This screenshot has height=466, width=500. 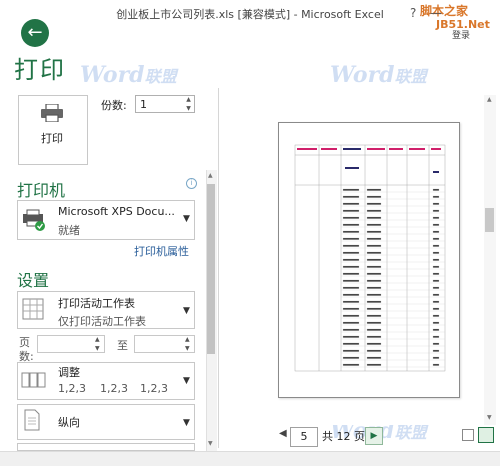 What do you see at coordinates (304, 437) in the screenshot?
I see `current-page-input: 5` at bounding box center [304, 437].